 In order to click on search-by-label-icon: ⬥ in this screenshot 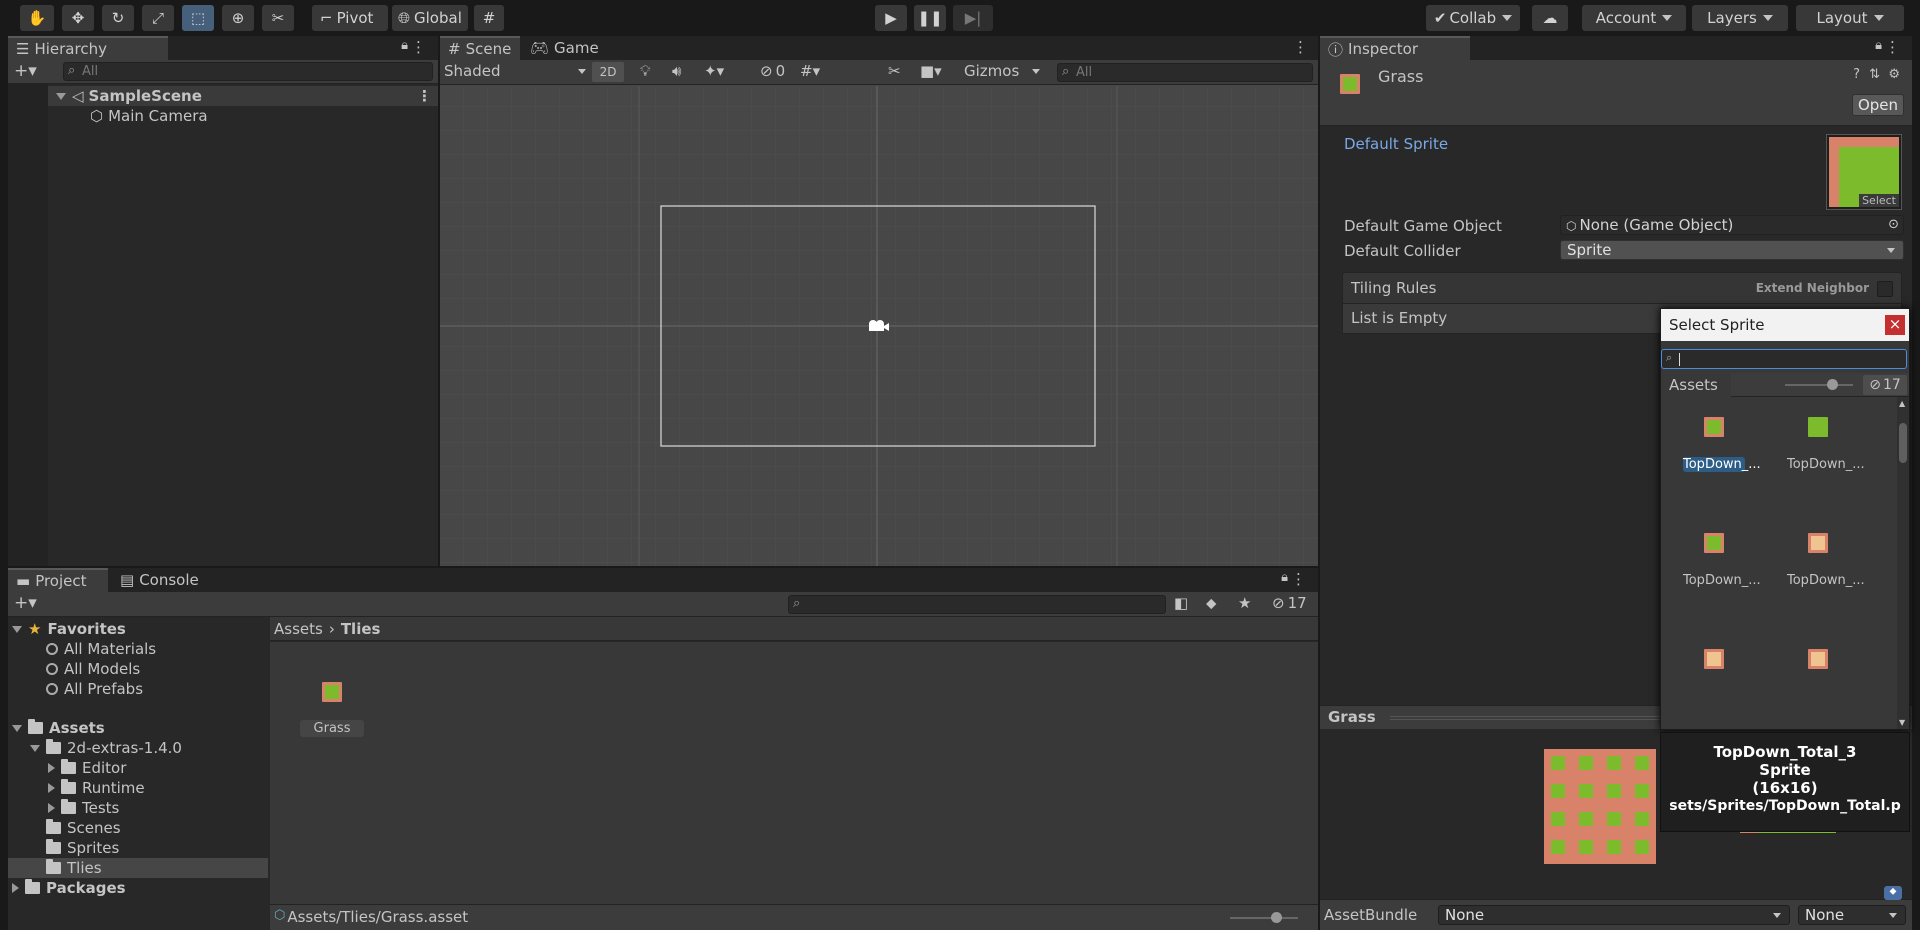, I will do `click(1211, 603)`.